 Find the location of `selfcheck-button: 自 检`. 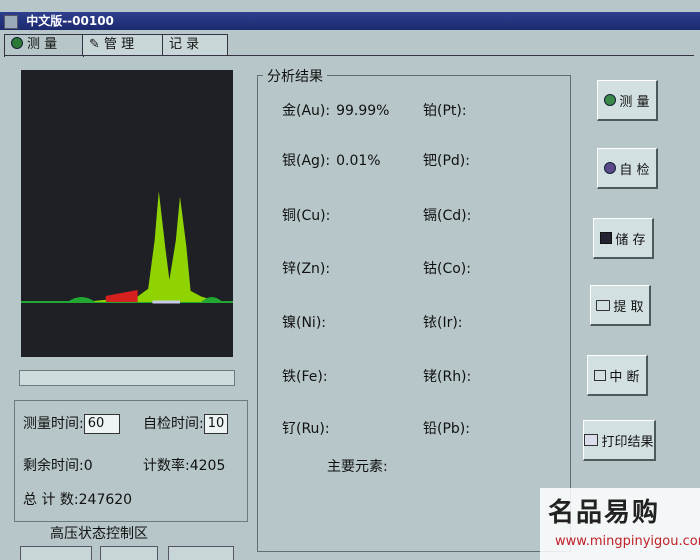

selfcheck-button: 自 检 is located at coordinates (627, 168).